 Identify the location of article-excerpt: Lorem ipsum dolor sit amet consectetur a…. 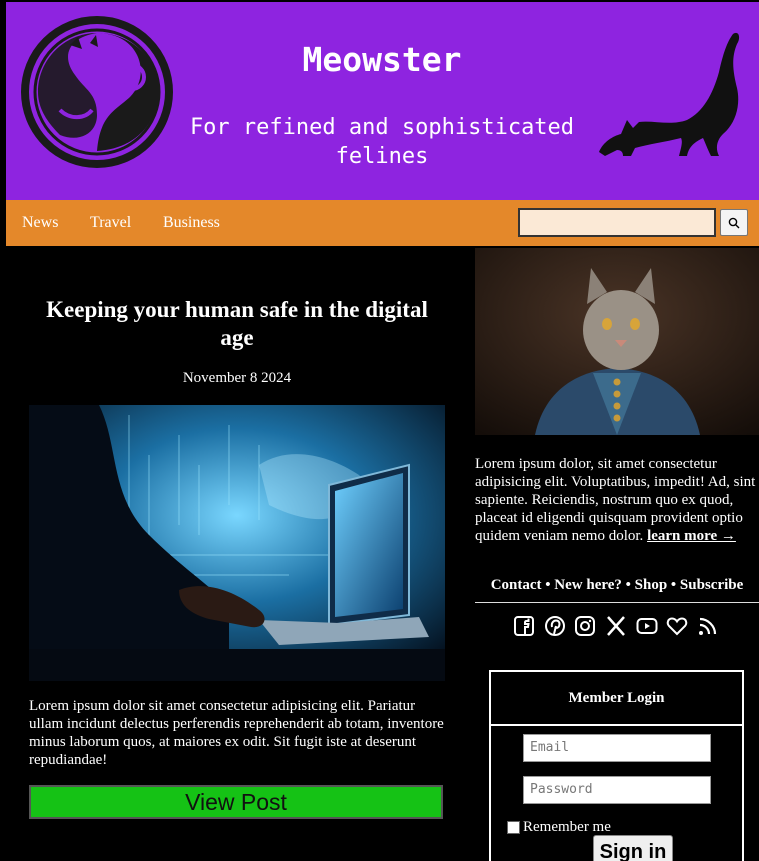
(236, 733).